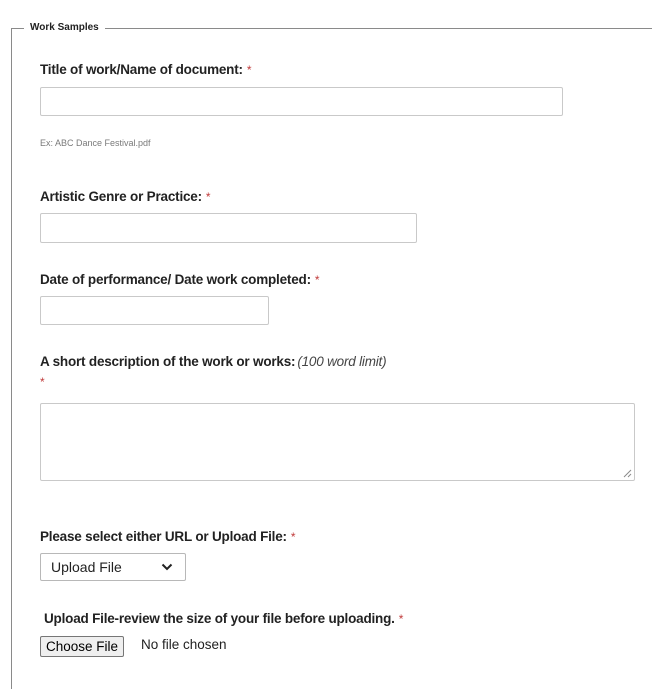 Image resolution: width=652 pixels, height=689 pixels. What do you see at coordinates (163, 536) in the screenshot?
I see `source-label-text: Please select either URL or Upload File:` at bounding box center [163, 536].